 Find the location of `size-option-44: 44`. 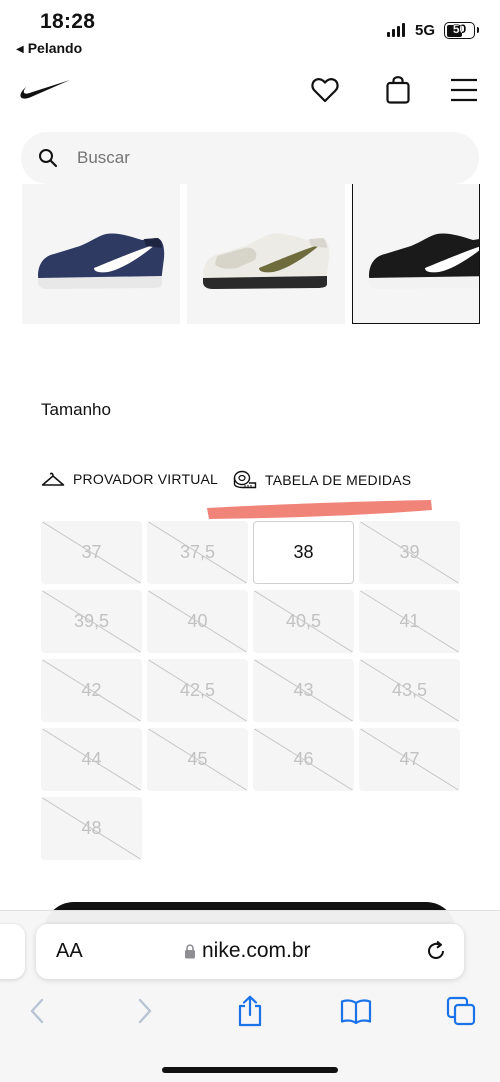

size-option-44: 44 is located at coordinates (91, 759).